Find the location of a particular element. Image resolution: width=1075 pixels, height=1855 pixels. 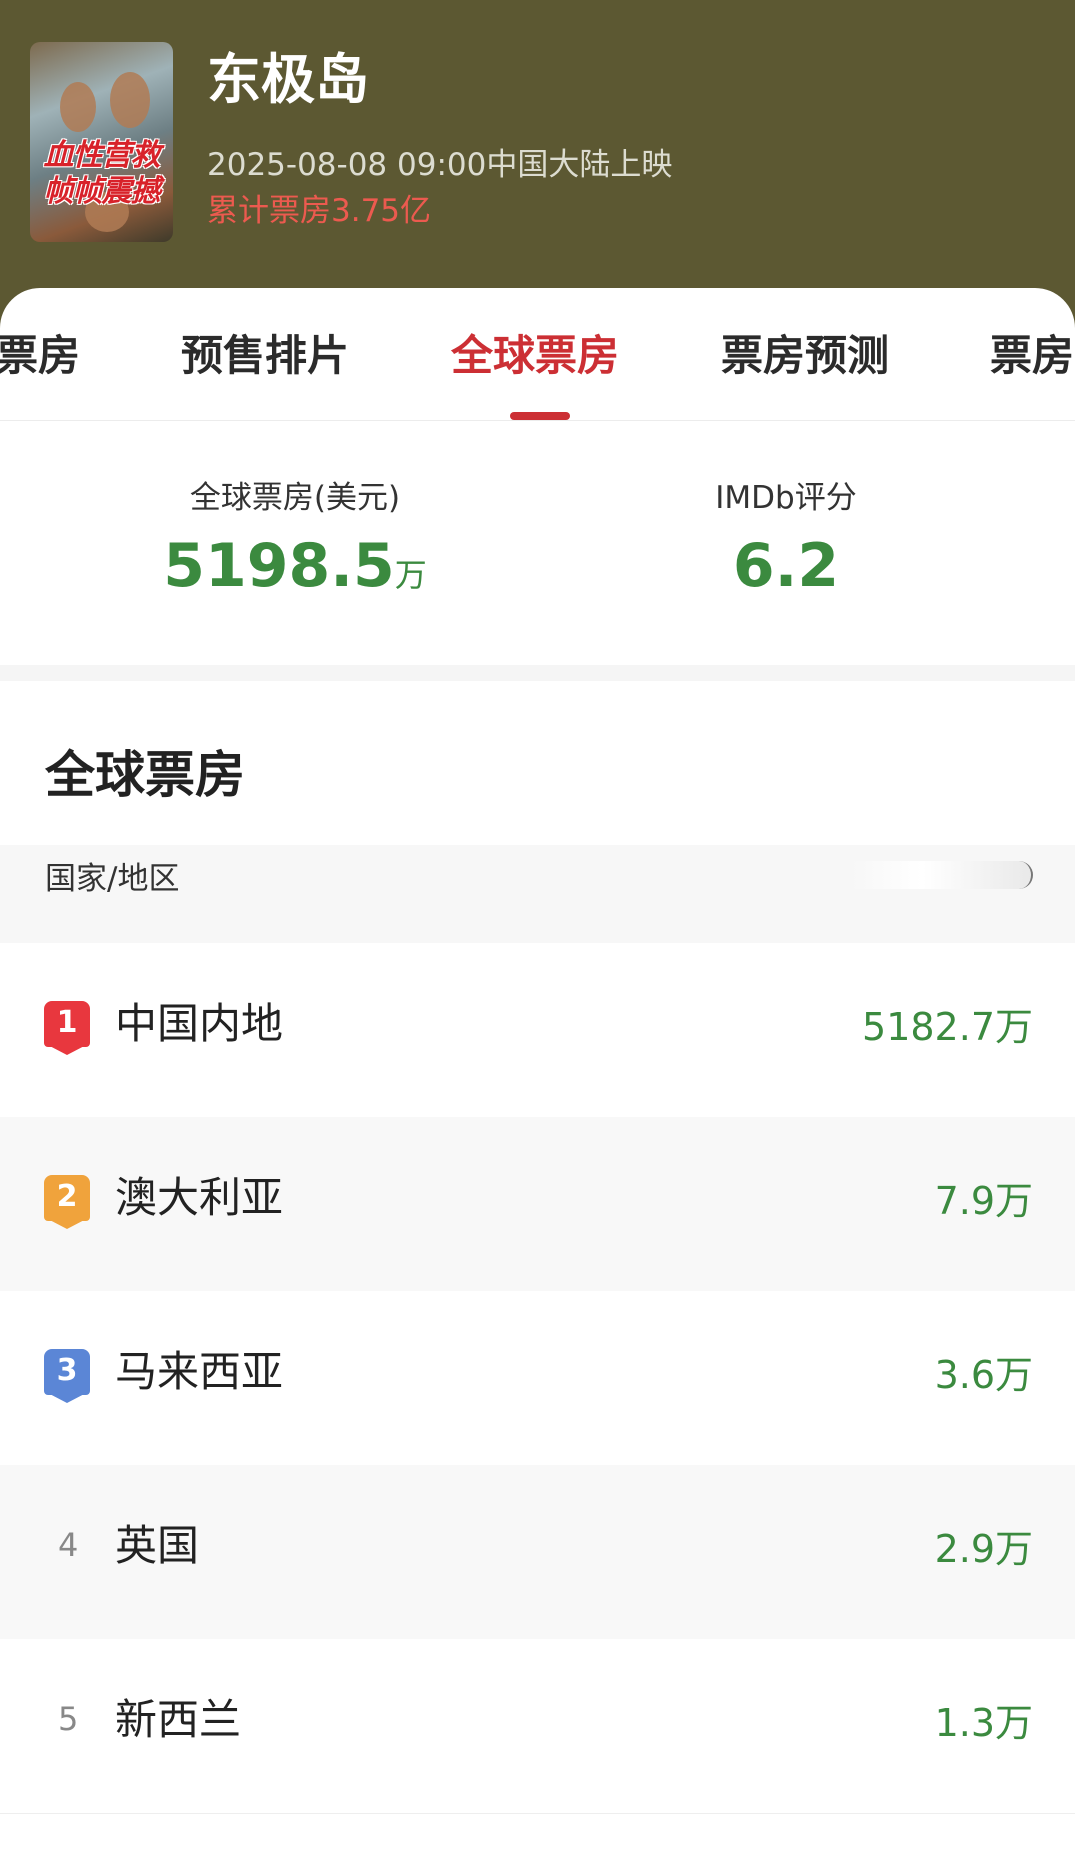

rank-1-badge-icon: 1 is located at coordinates (67, 1028).